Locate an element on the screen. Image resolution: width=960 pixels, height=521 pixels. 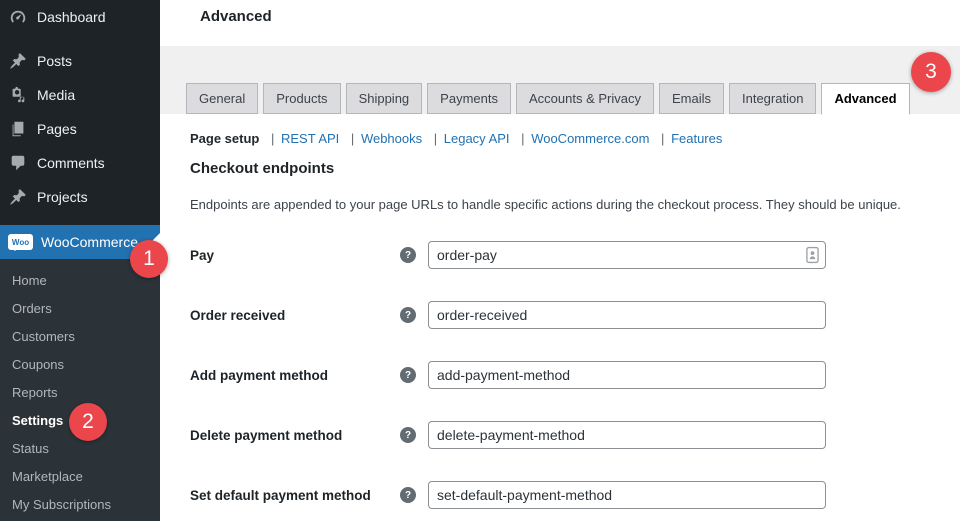
pages-icon is located at coordinates (18, 129).